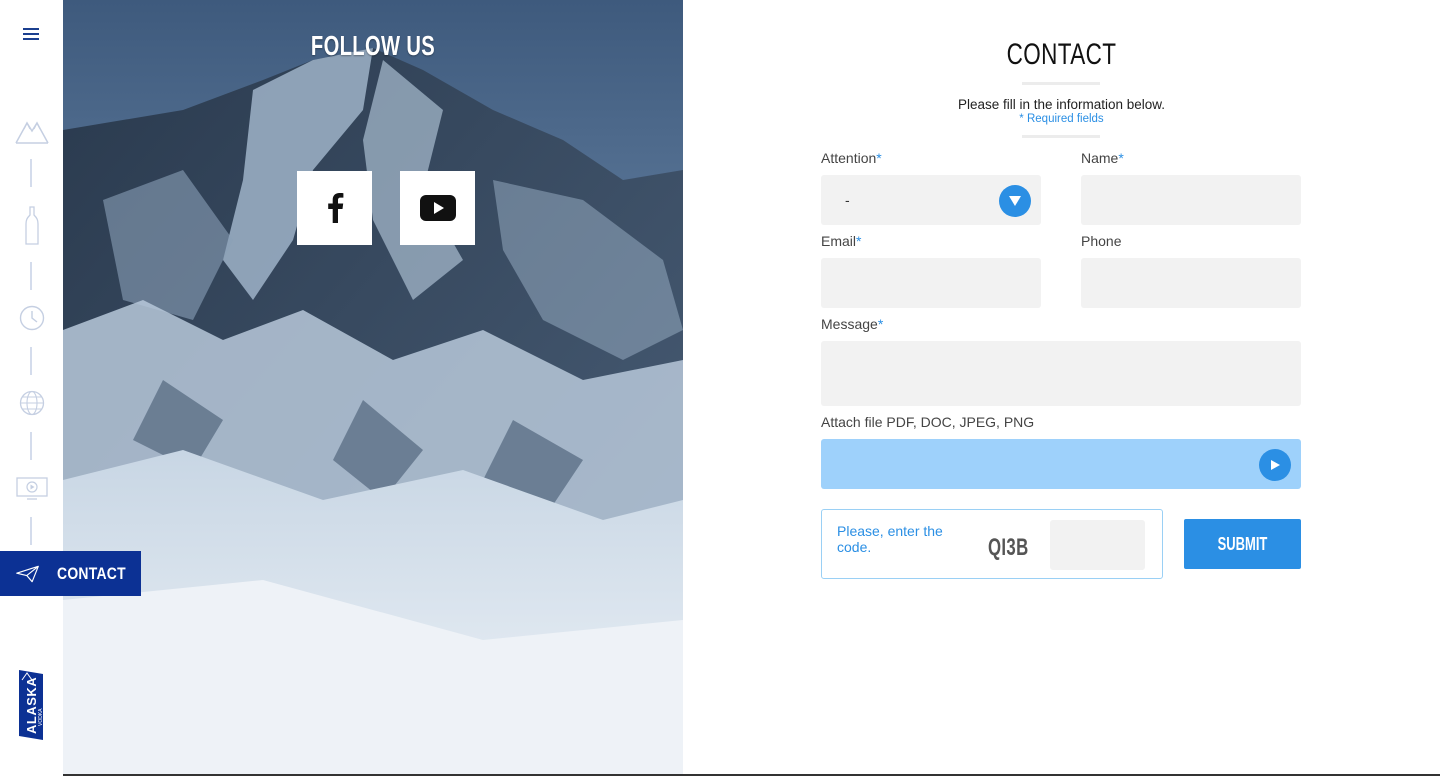 This screenshot has width=1440, height=776. What do you see at coordinates (1061, 83) in the screenshot?
I see `title-divider` at bounding box center [1061, 83].